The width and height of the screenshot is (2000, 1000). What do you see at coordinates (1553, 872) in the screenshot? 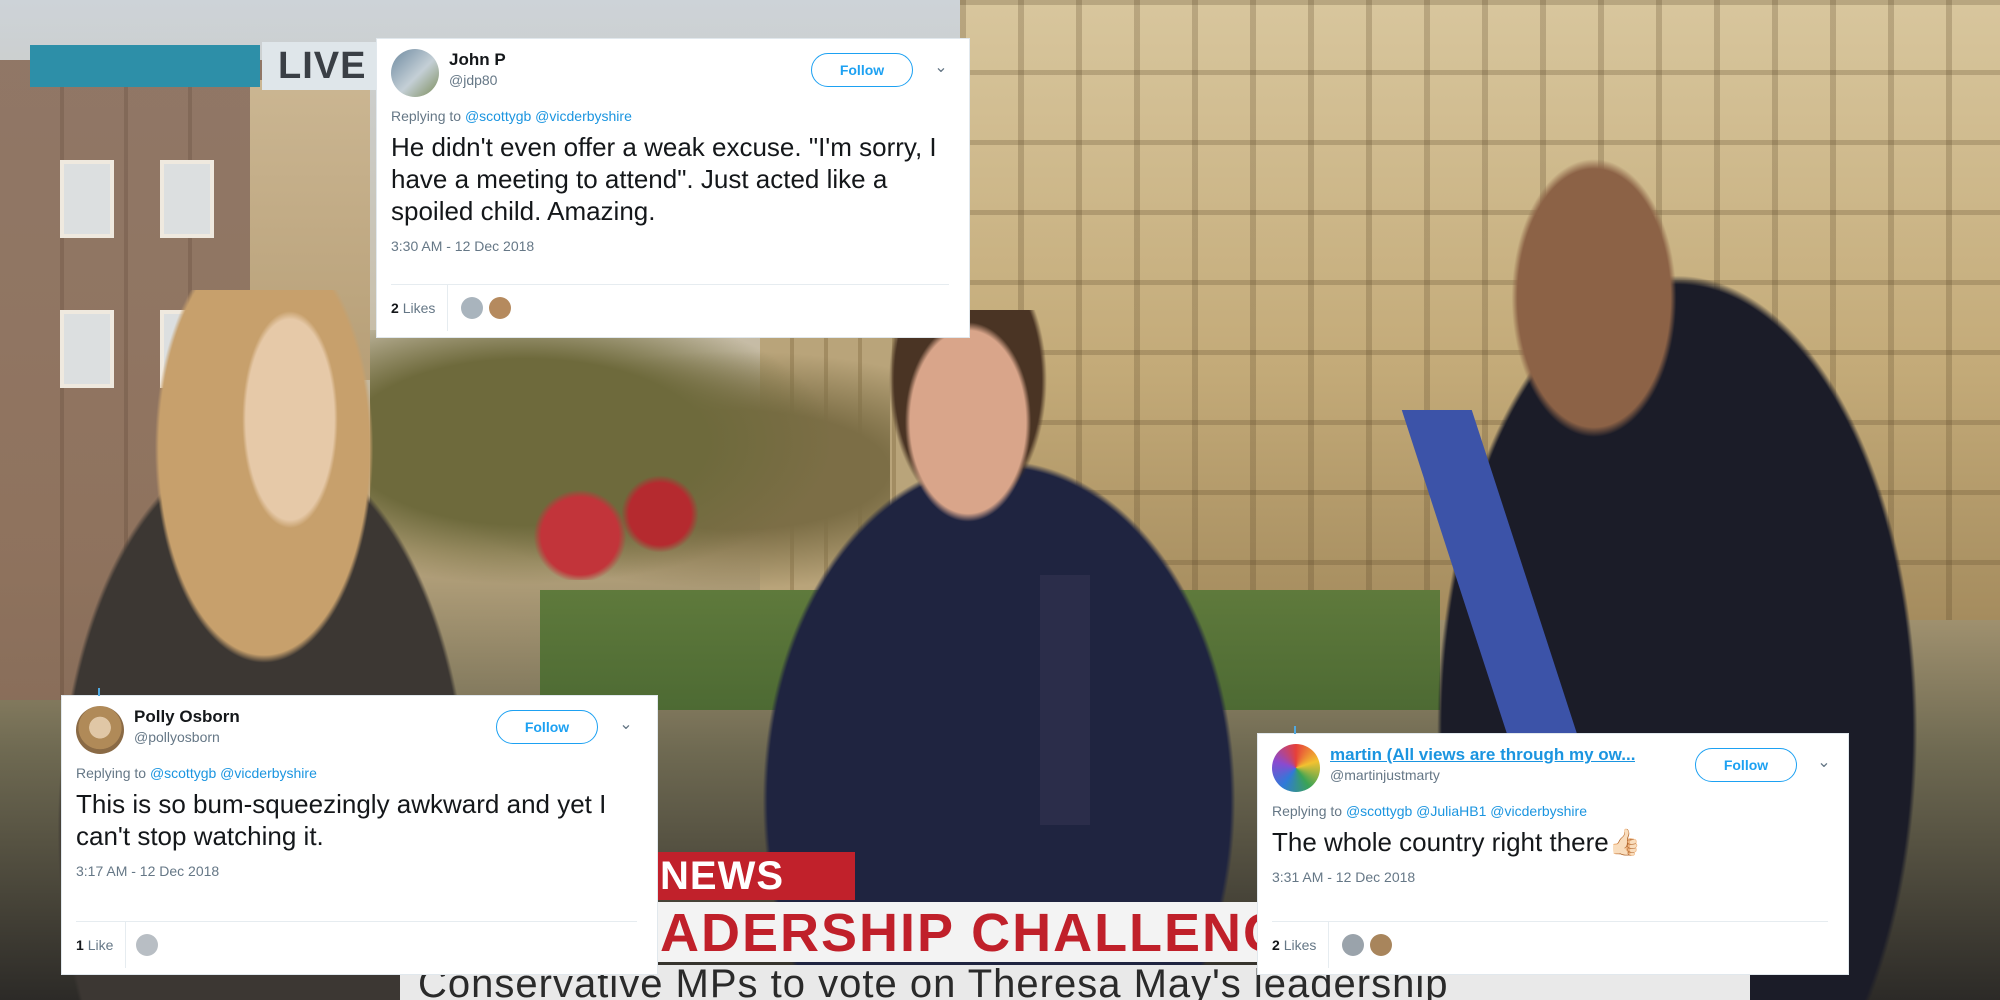
I see `tweet-timestamp: 3:31 AM - 12 Dec 2018` at bounding box center [1553, 872].